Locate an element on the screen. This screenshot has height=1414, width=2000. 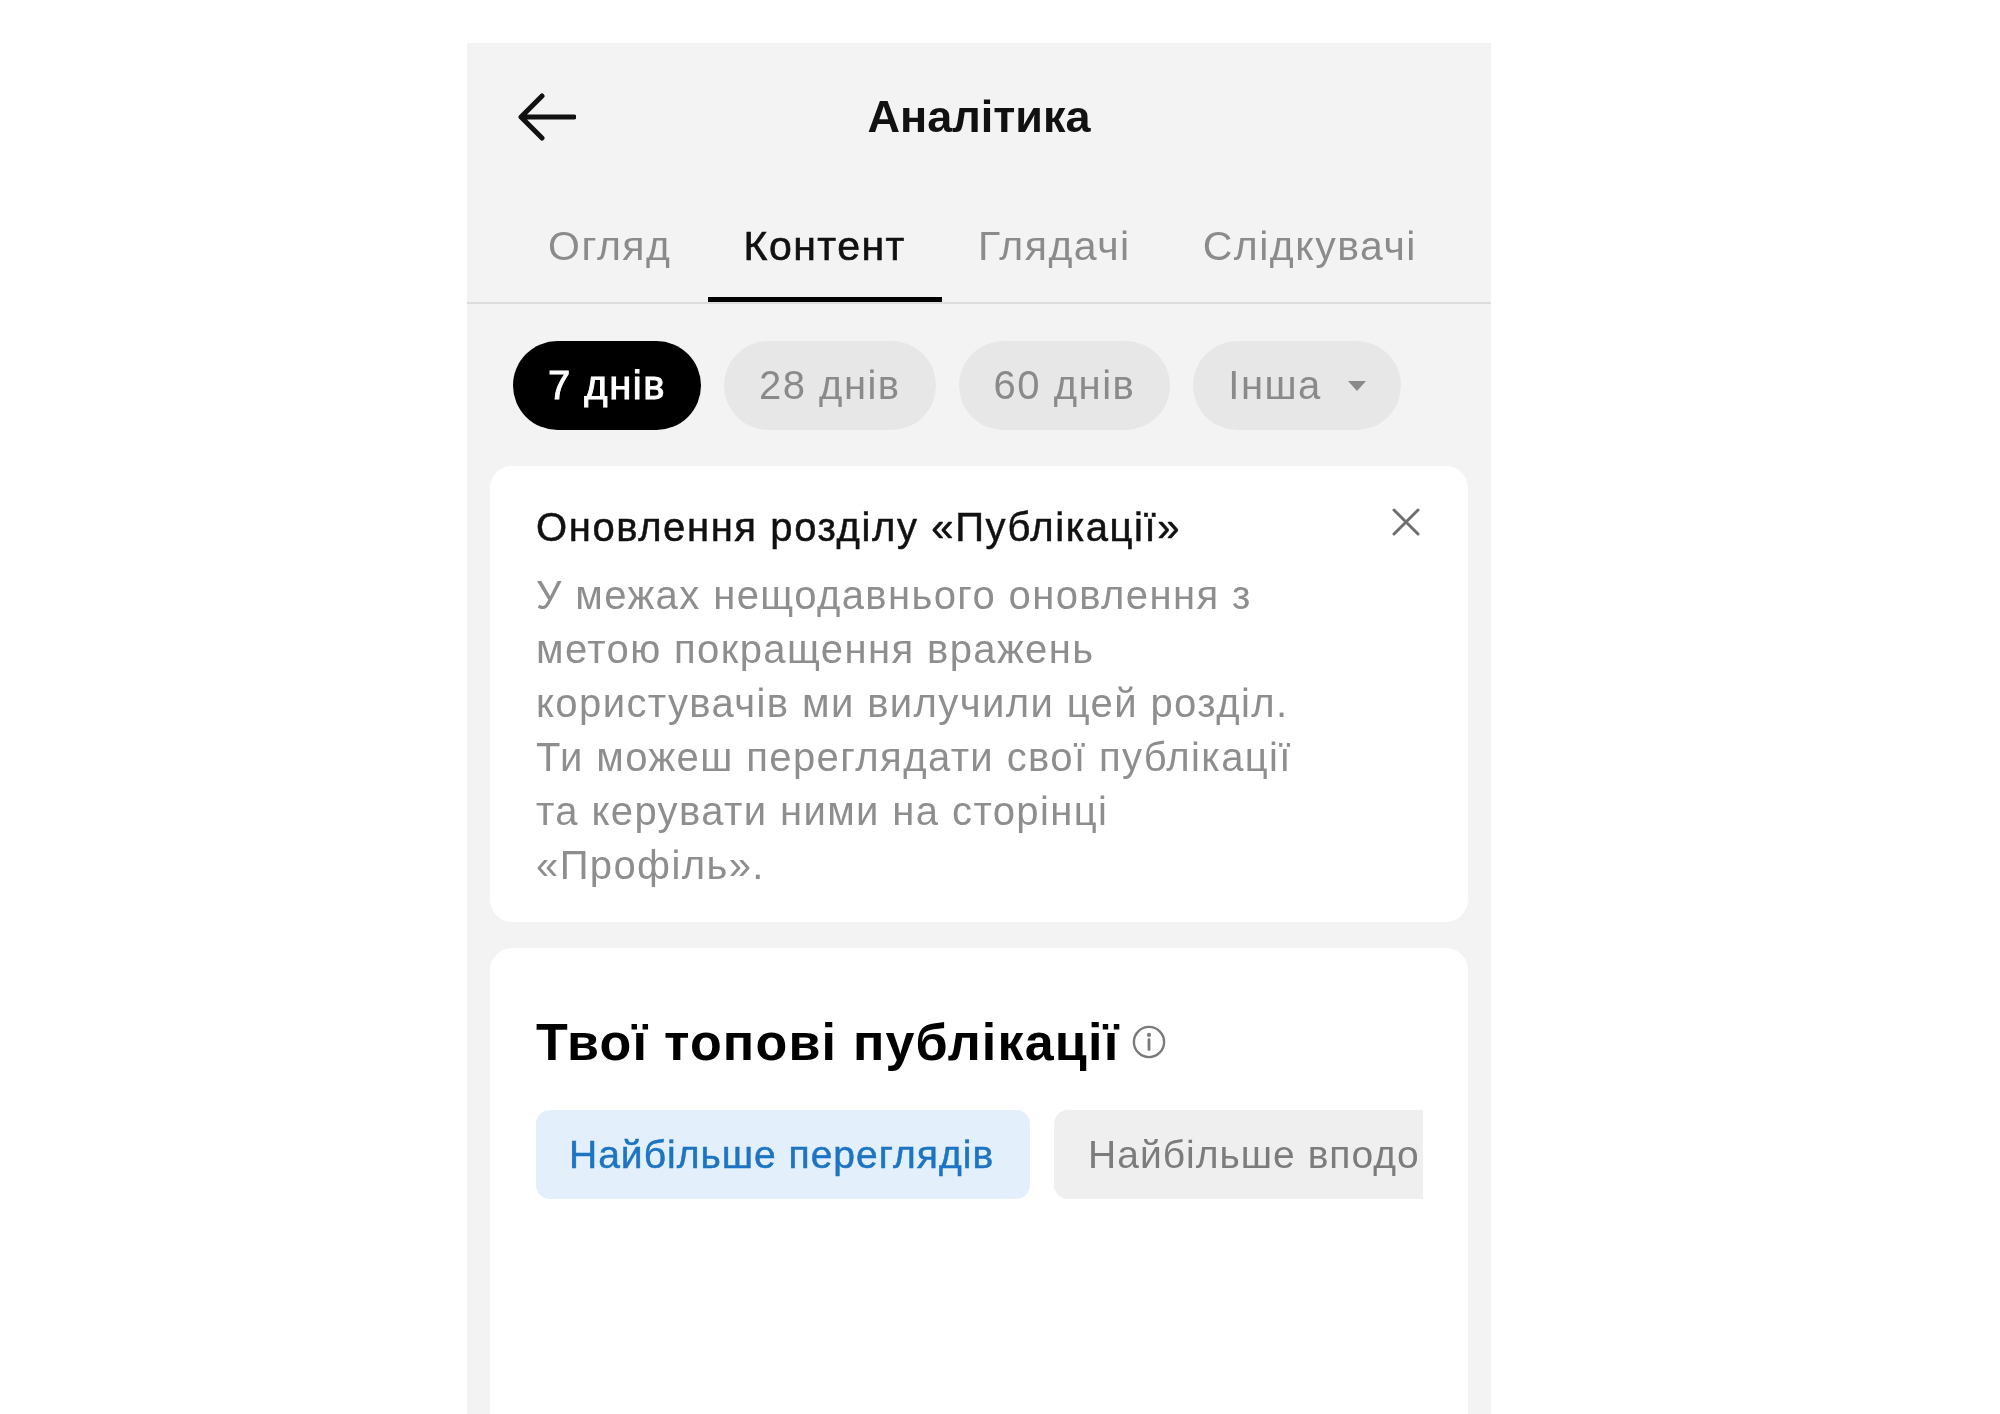
info-icon is located at coordinates (1148, 1042).